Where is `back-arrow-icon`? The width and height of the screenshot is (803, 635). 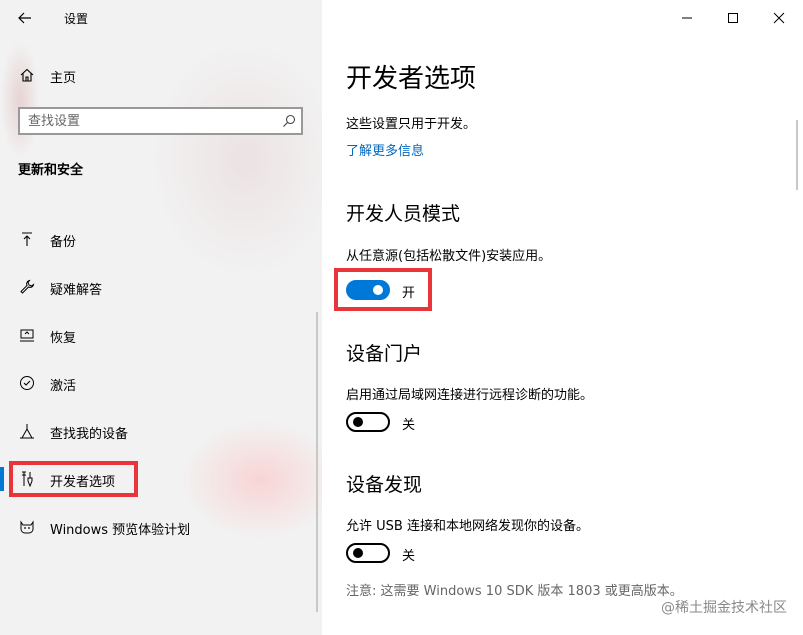
back-arrow-icon is located at coordinates (24, 18).